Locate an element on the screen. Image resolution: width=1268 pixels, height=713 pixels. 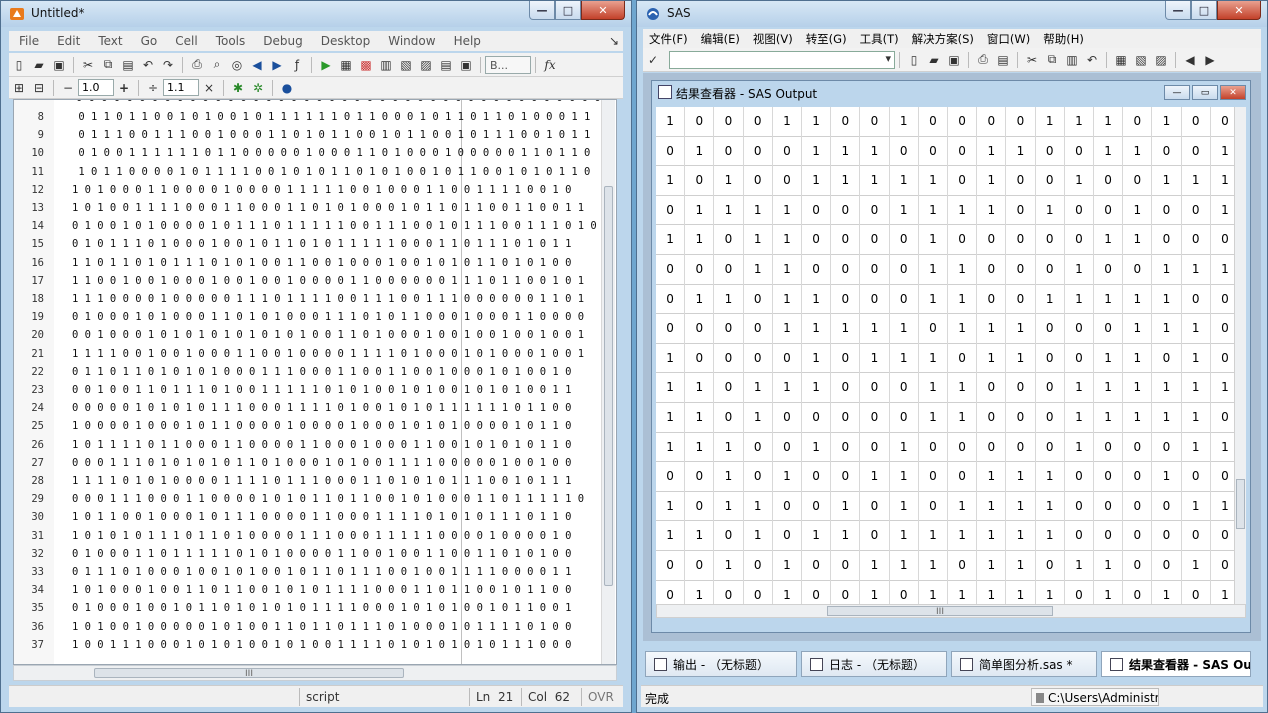
step-out-icon: ▨ is located at coordinates (426, 65).